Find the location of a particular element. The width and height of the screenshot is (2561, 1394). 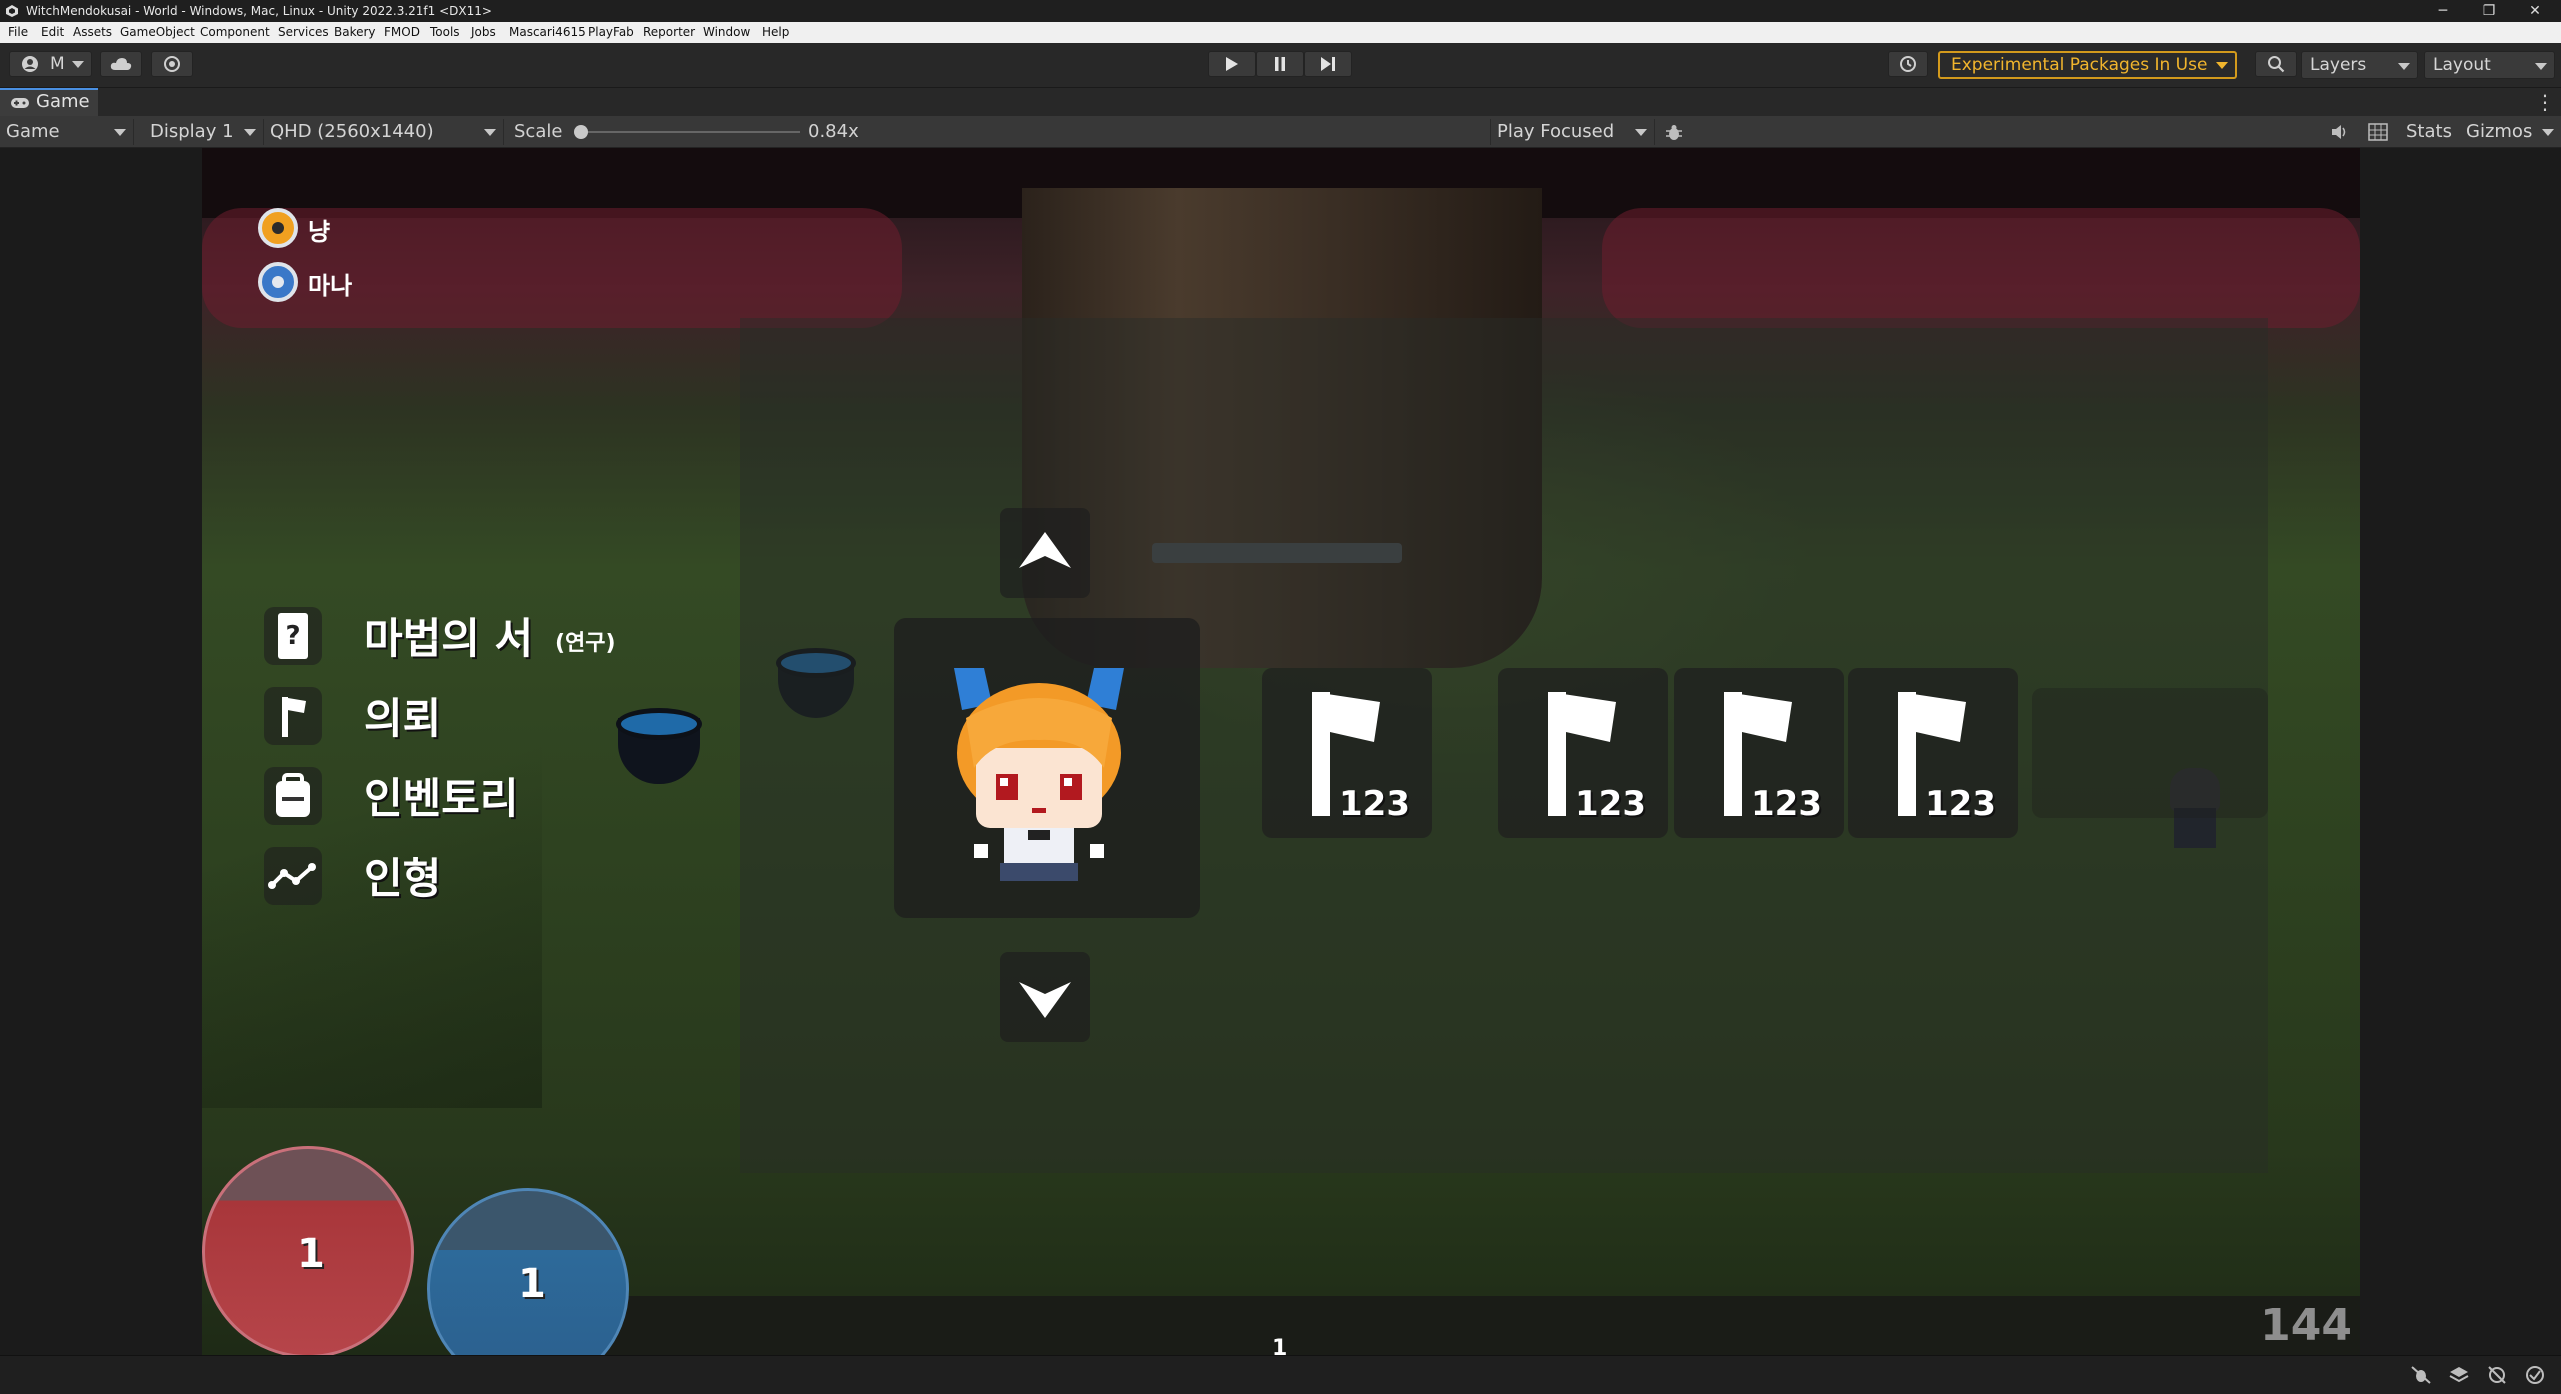

hotbar-index: 1 is located at coordinates (1280, 1345).